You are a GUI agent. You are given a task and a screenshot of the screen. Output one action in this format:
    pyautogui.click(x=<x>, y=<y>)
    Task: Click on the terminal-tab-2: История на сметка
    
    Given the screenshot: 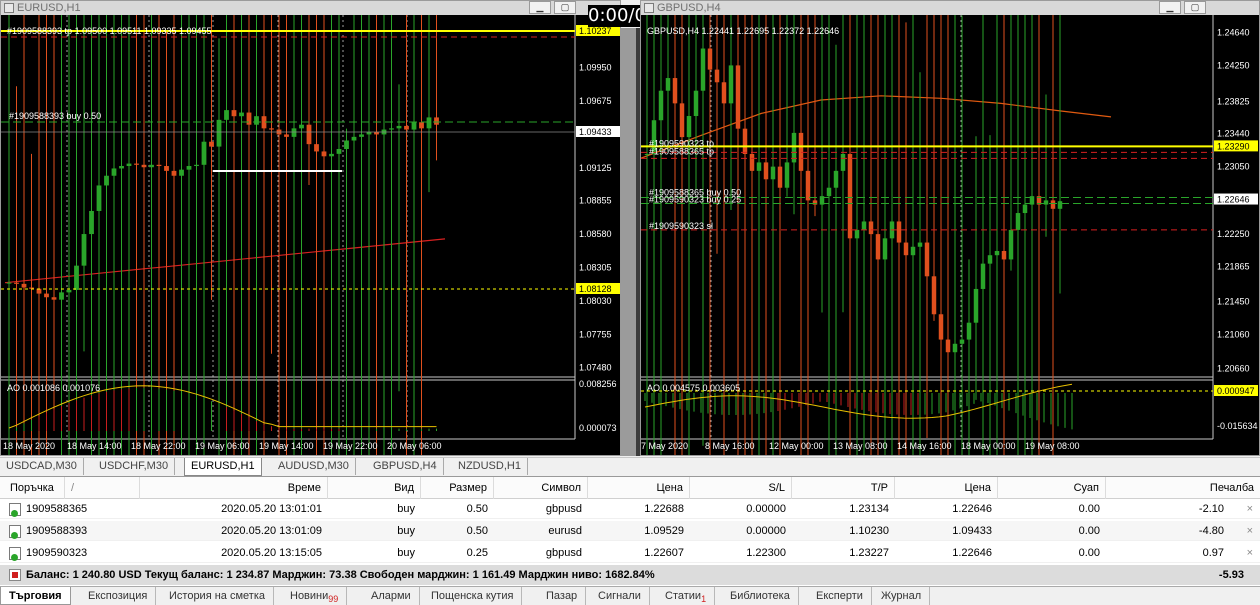 What is the action you would take?
    pyautogui.click(x=217, y=596)
    